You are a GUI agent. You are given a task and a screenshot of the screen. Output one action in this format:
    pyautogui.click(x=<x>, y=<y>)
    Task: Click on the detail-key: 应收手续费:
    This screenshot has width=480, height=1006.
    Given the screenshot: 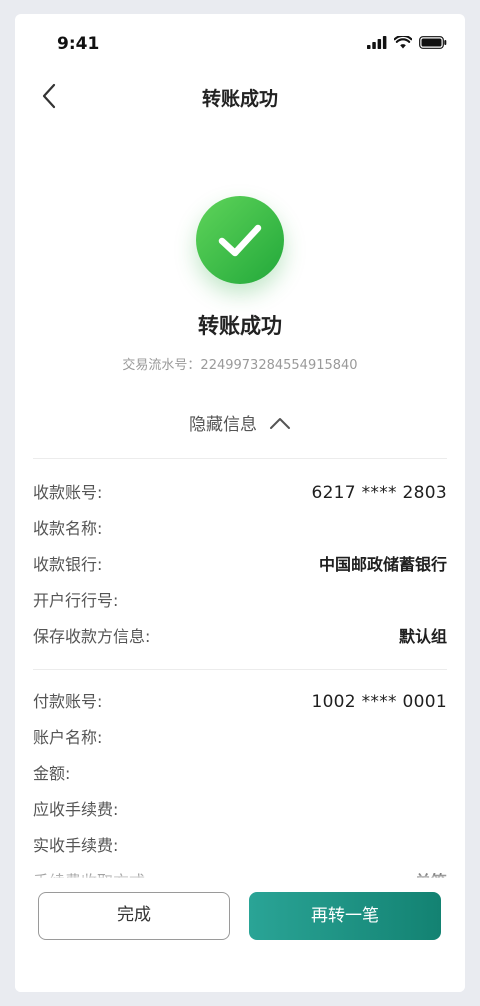 What is the action you would take?
    pyautogui.click(x=76, y=809)
    